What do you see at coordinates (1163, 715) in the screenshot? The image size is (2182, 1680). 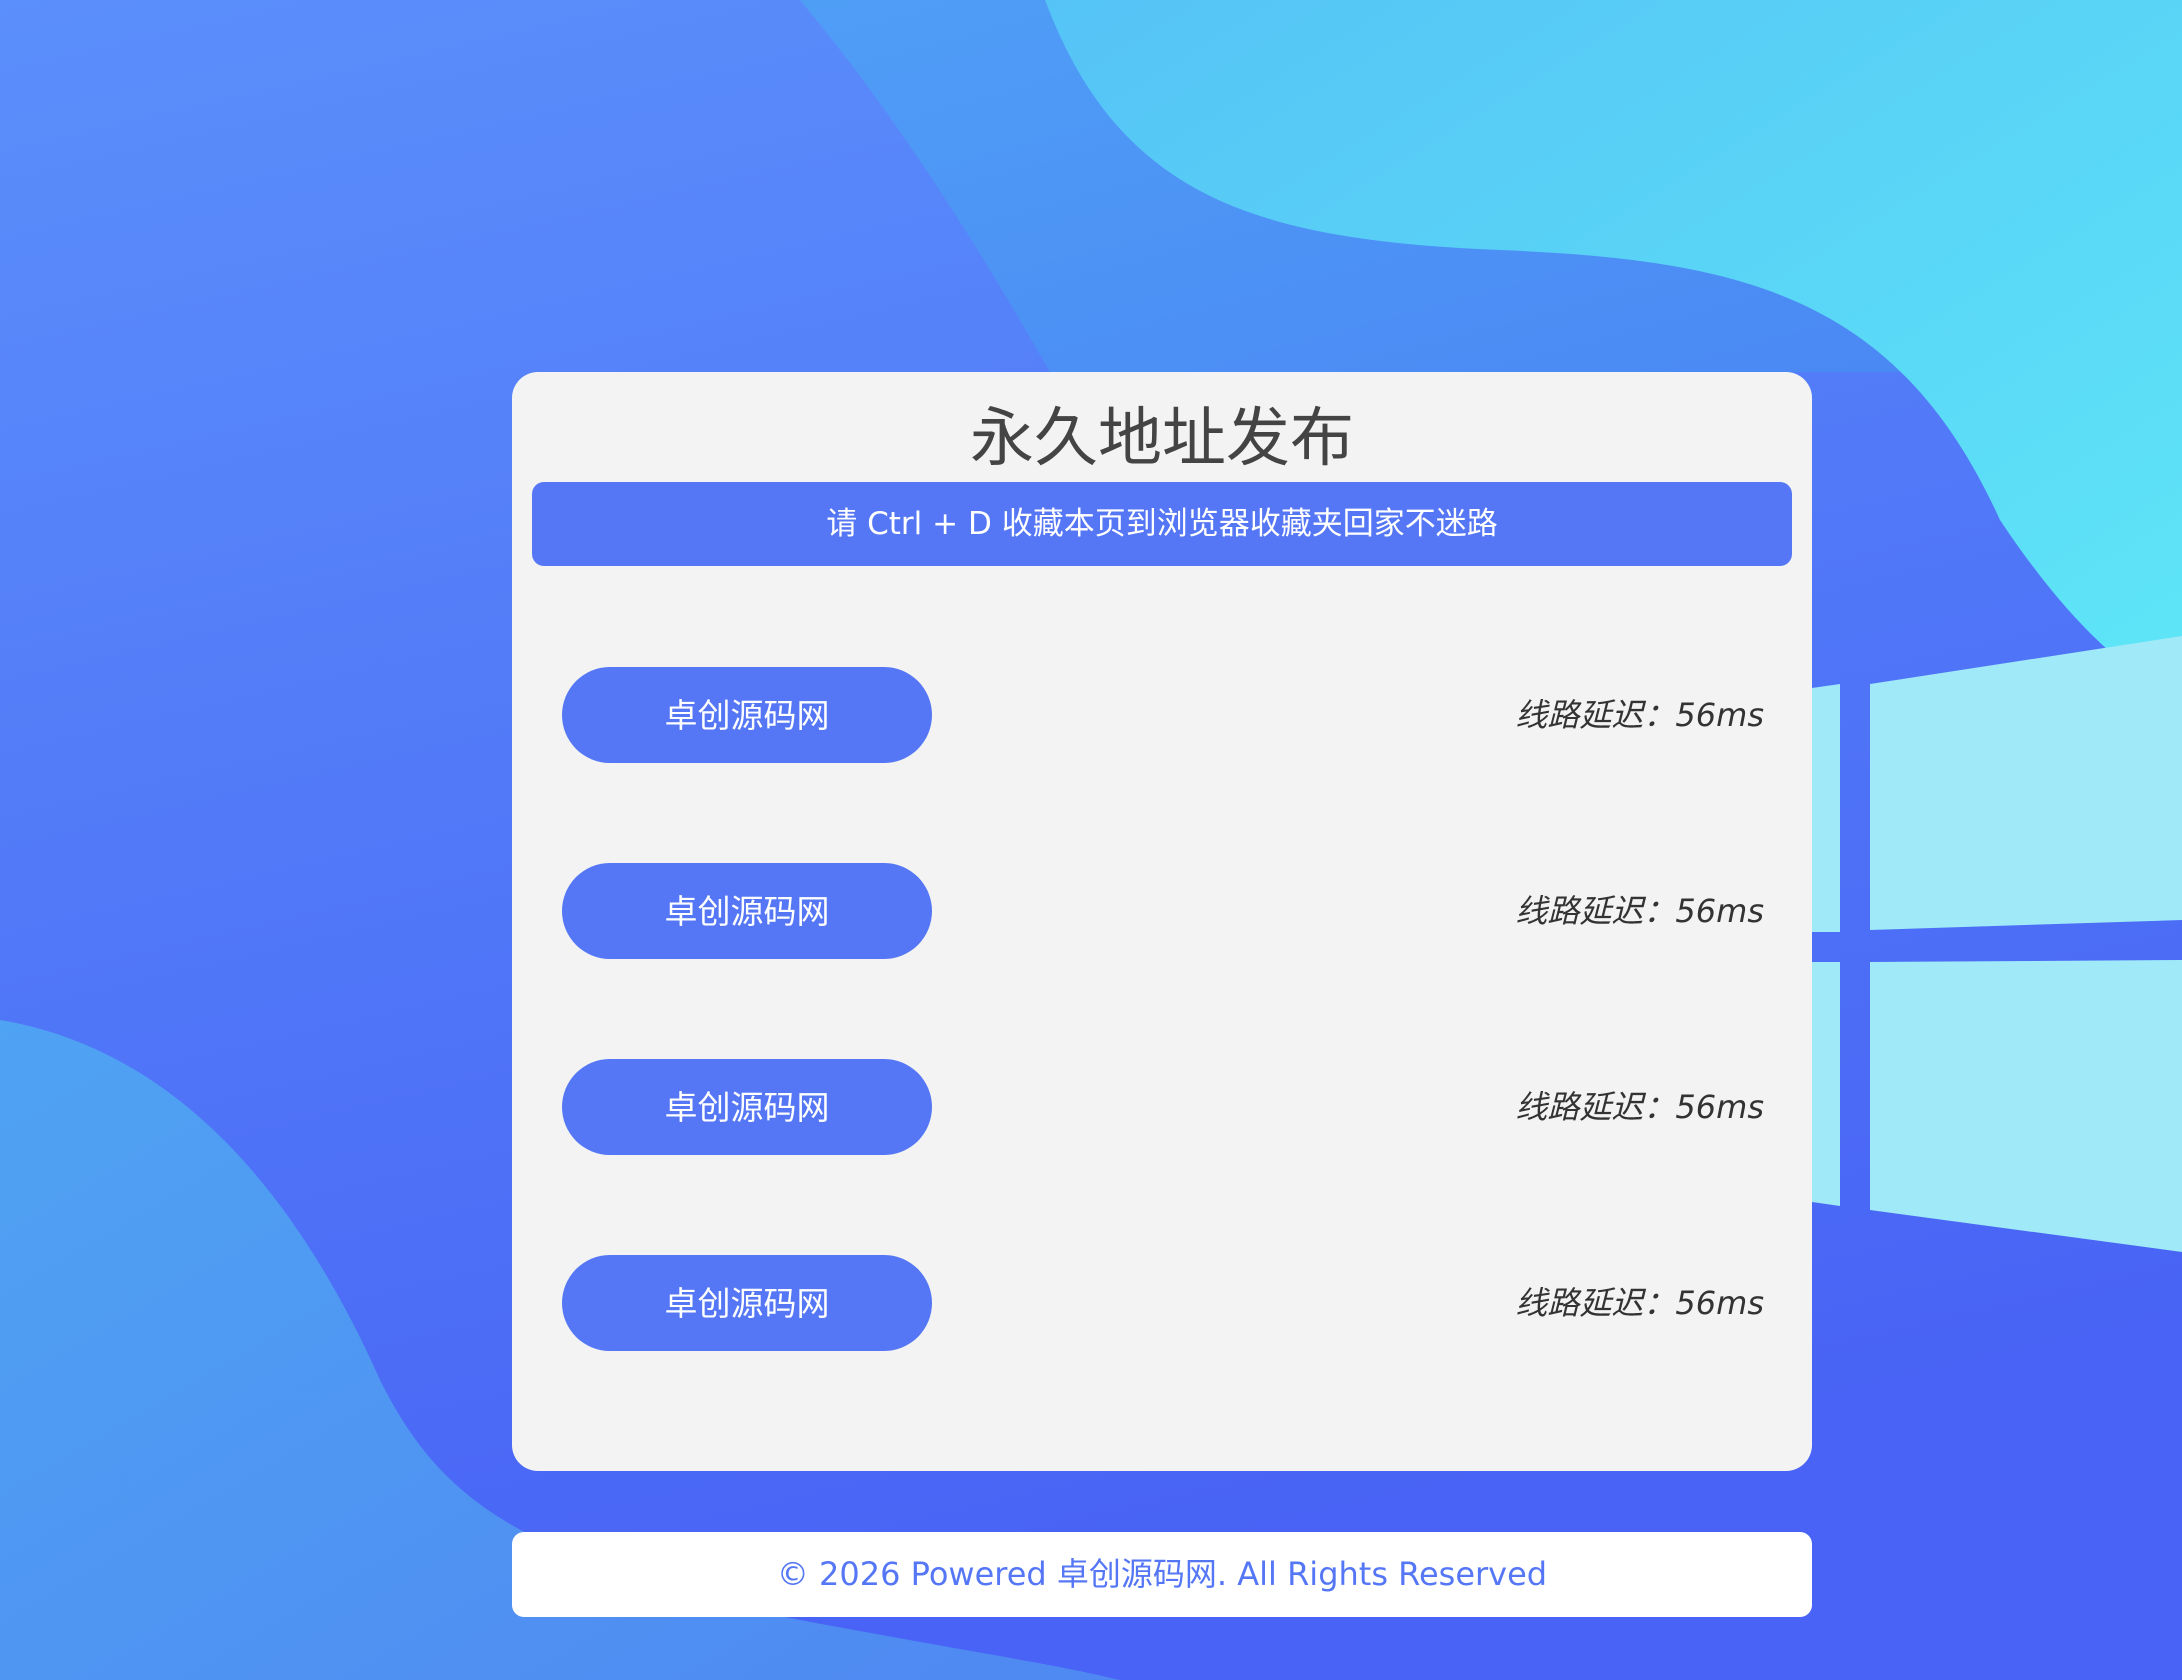 I see `route-row-1: 卓创源码网 线路延迟：56ms` at bounding box center [1163, 715].